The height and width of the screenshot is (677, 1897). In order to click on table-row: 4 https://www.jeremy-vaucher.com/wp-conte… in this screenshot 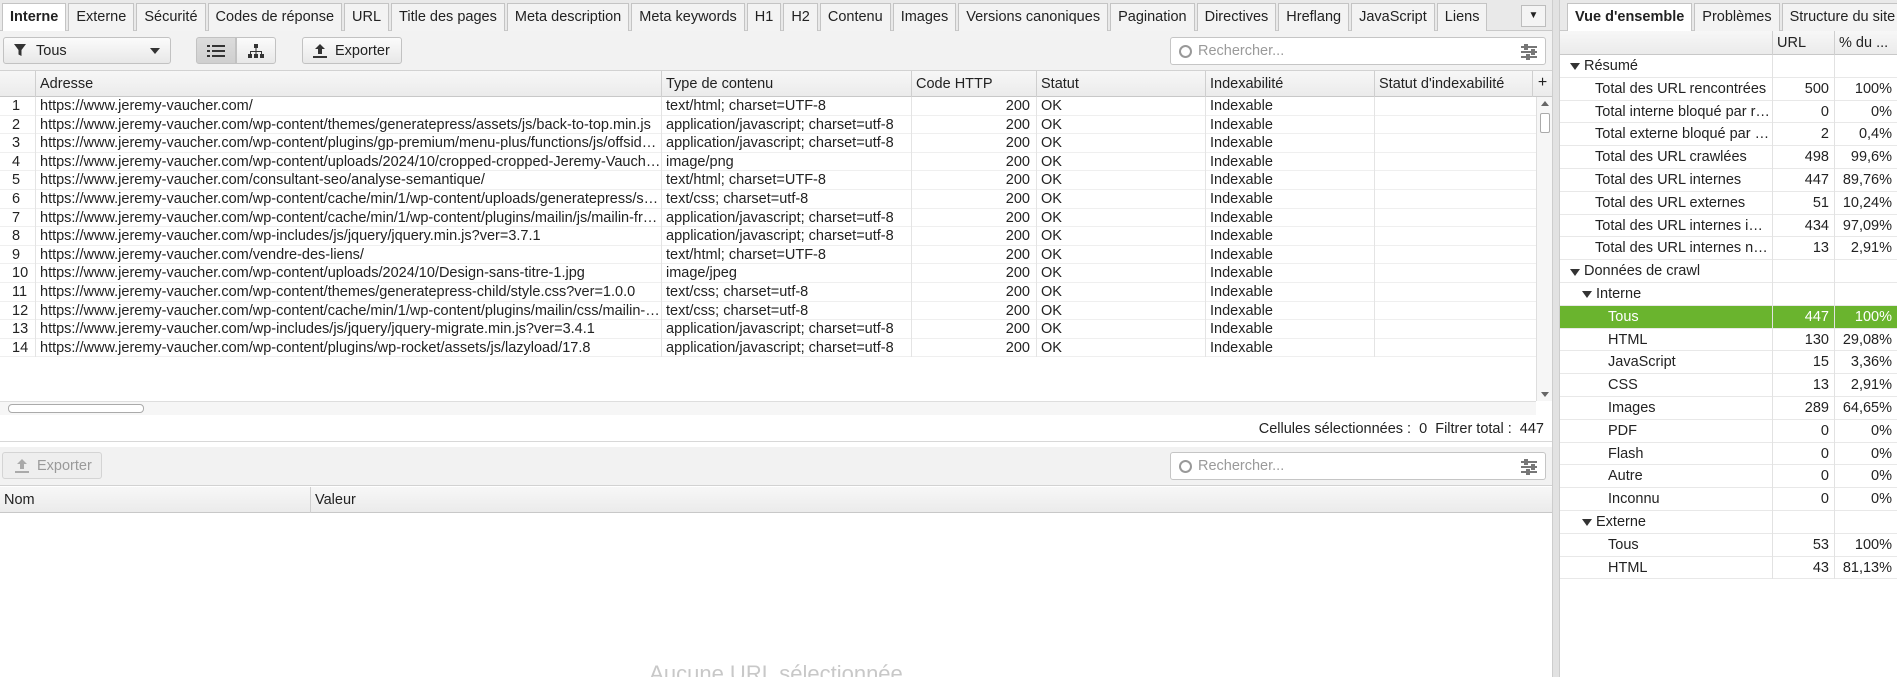, I will do `click(768, 162)`.